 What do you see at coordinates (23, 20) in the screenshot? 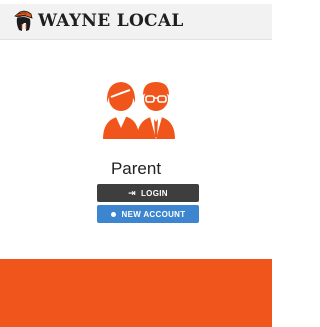
I see `spartan-helmet-icon` at bounding box center [23, 20].